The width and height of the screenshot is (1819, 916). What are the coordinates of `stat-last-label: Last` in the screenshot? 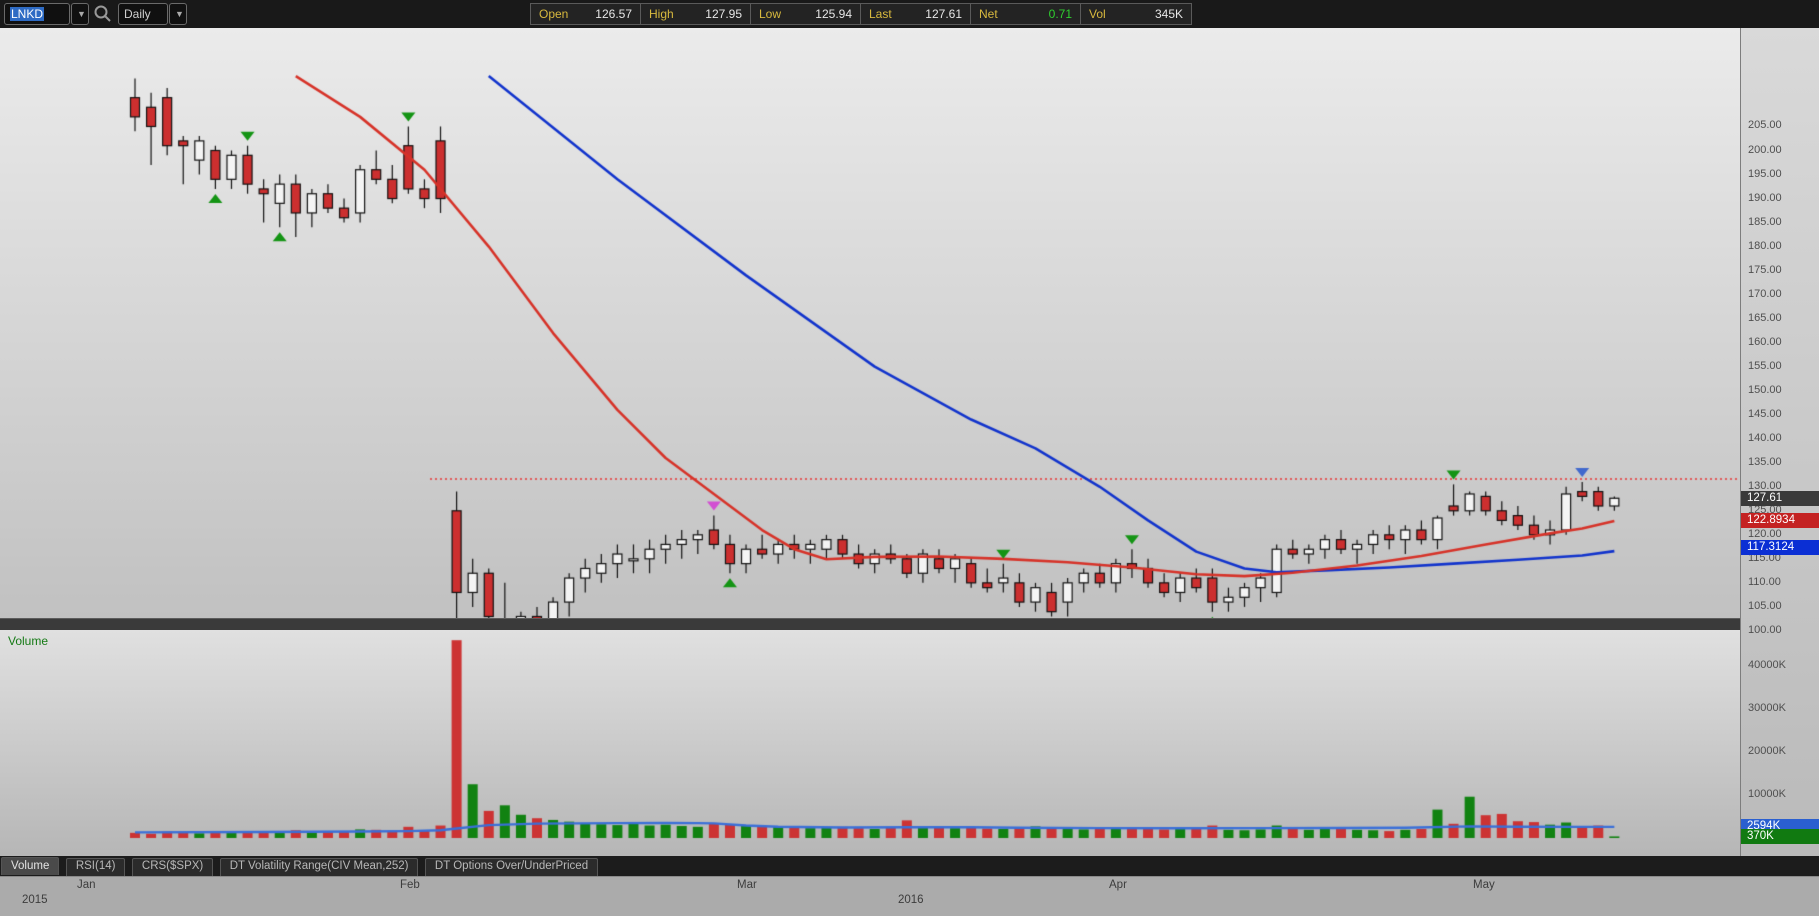 It's located at (880, 14).